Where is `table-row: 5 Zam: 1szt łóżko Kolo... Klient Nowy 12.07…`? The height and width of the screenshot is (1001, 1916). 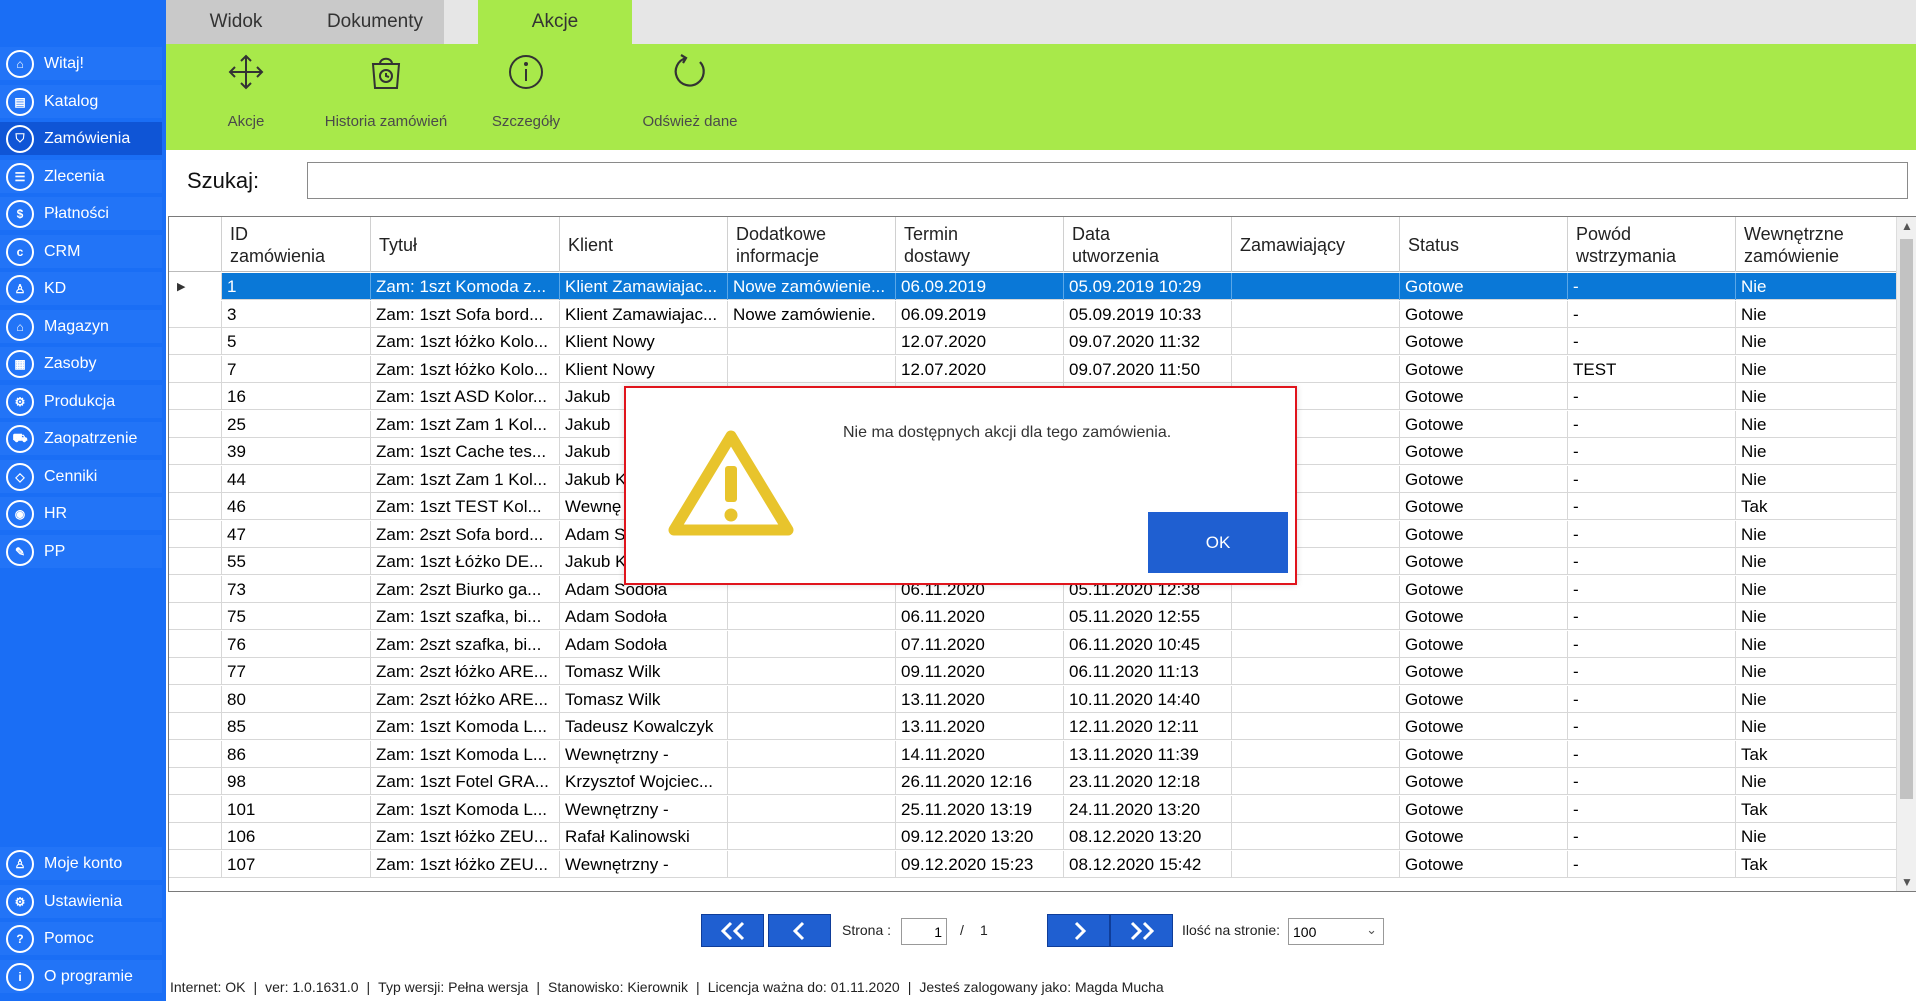 table-row: 5 Zam: 1szt łóżko Kolo... Klient Nowy 12.07… is located at coordinates (1033, 341).